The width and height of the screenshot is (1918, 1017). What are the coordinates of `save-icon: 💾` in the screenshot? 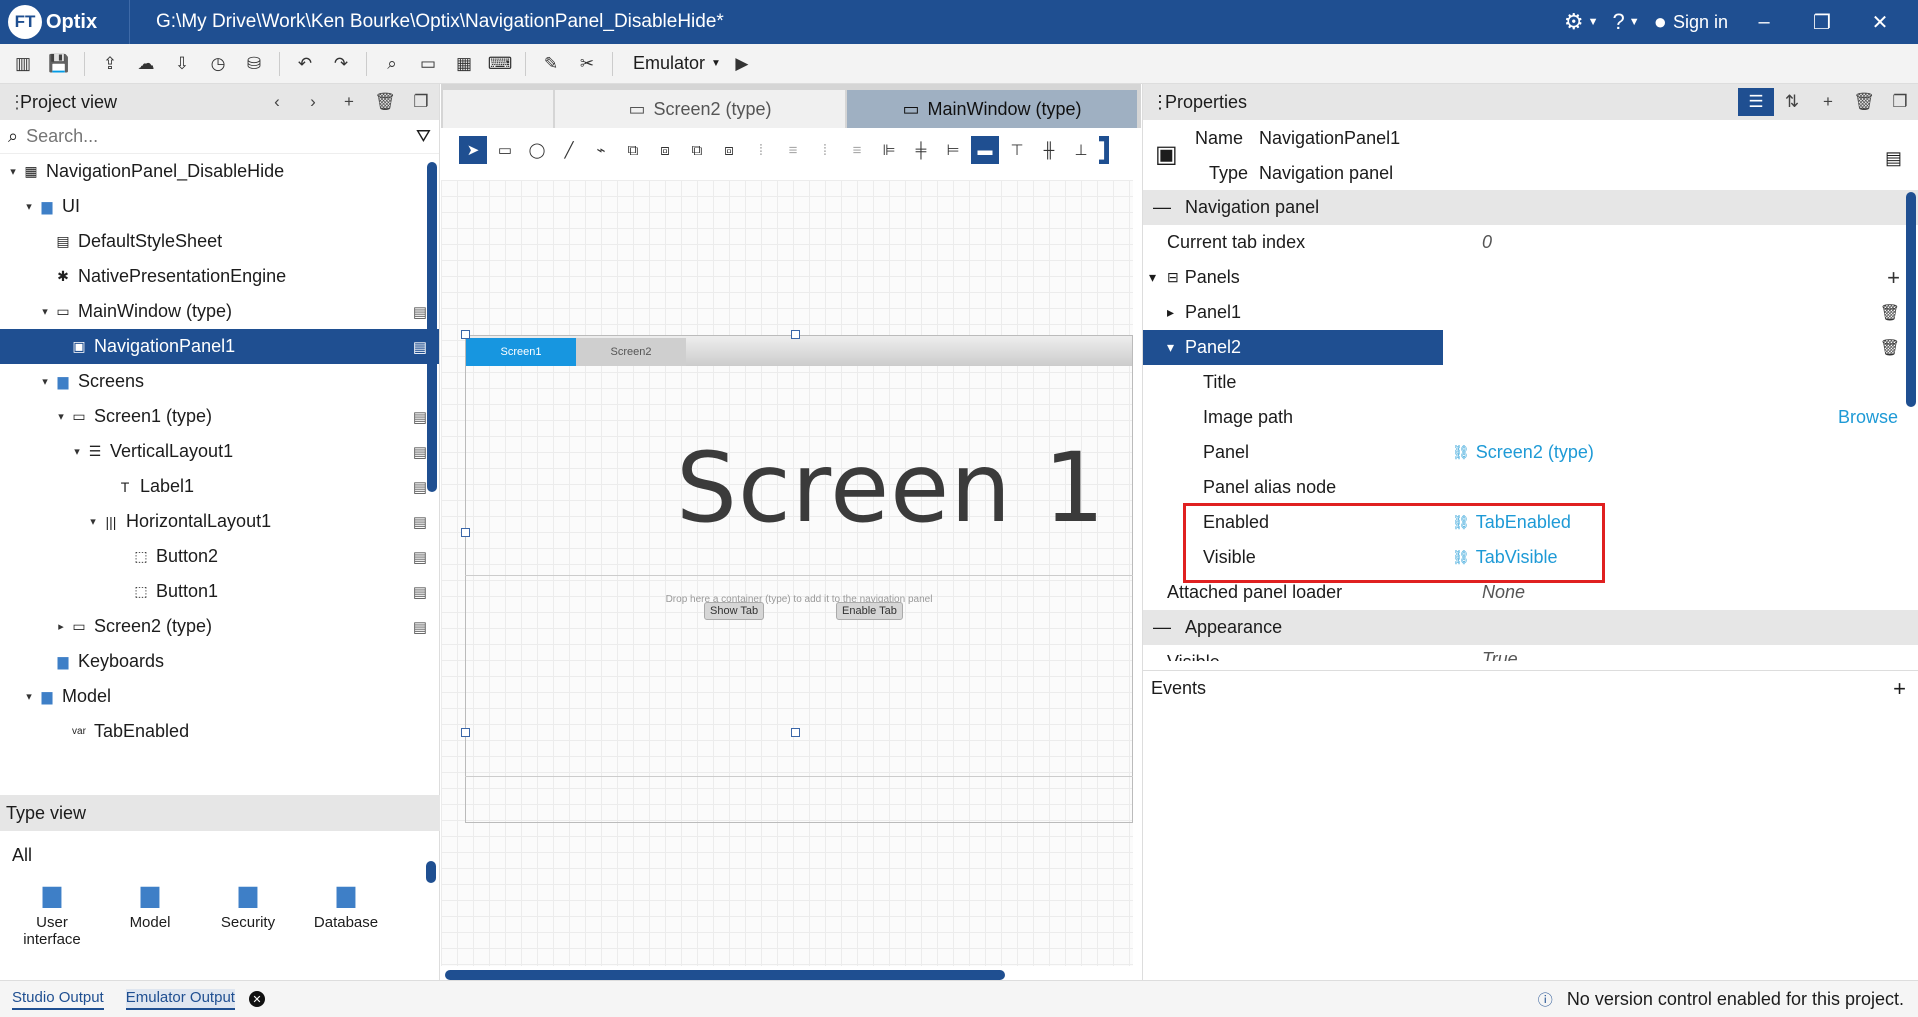 It's located at (59, 64).